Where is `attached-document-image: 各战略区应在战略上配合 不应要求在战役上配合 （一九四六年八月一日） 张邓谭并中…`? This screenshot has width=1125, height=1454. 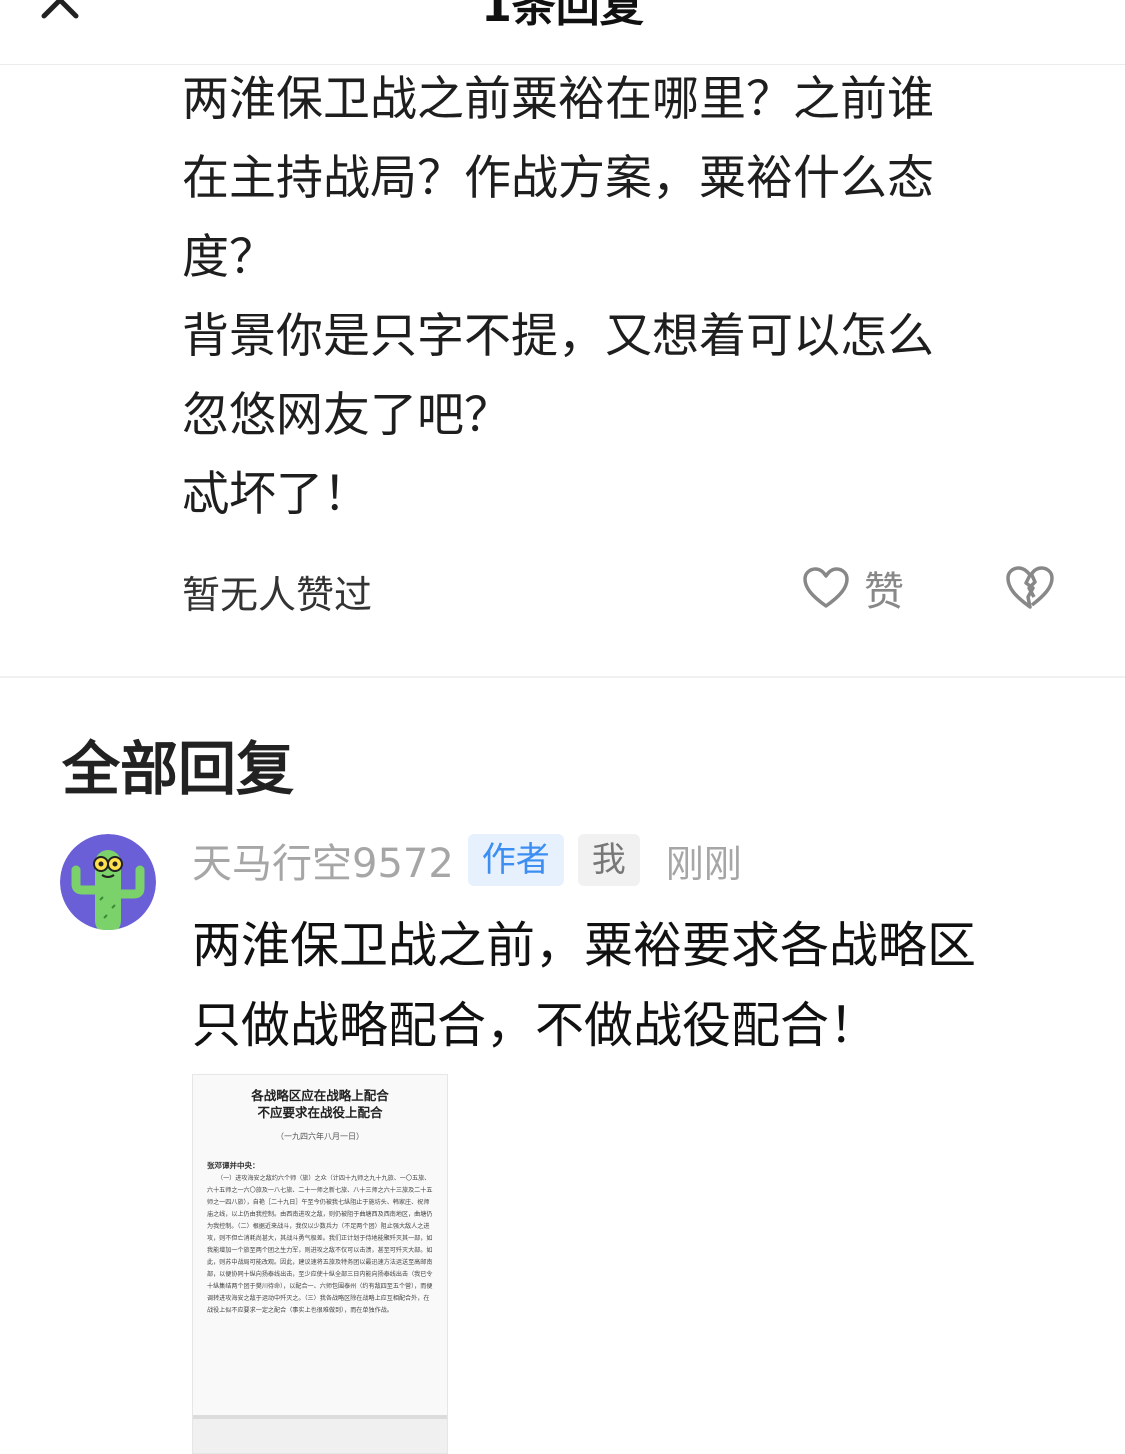
attached-document-image: 各战略区应在战略上配合 不应要求在战役上配合 （一九四六年八月一日） 张邓谭并中… is located at coordinates (320, 1264).